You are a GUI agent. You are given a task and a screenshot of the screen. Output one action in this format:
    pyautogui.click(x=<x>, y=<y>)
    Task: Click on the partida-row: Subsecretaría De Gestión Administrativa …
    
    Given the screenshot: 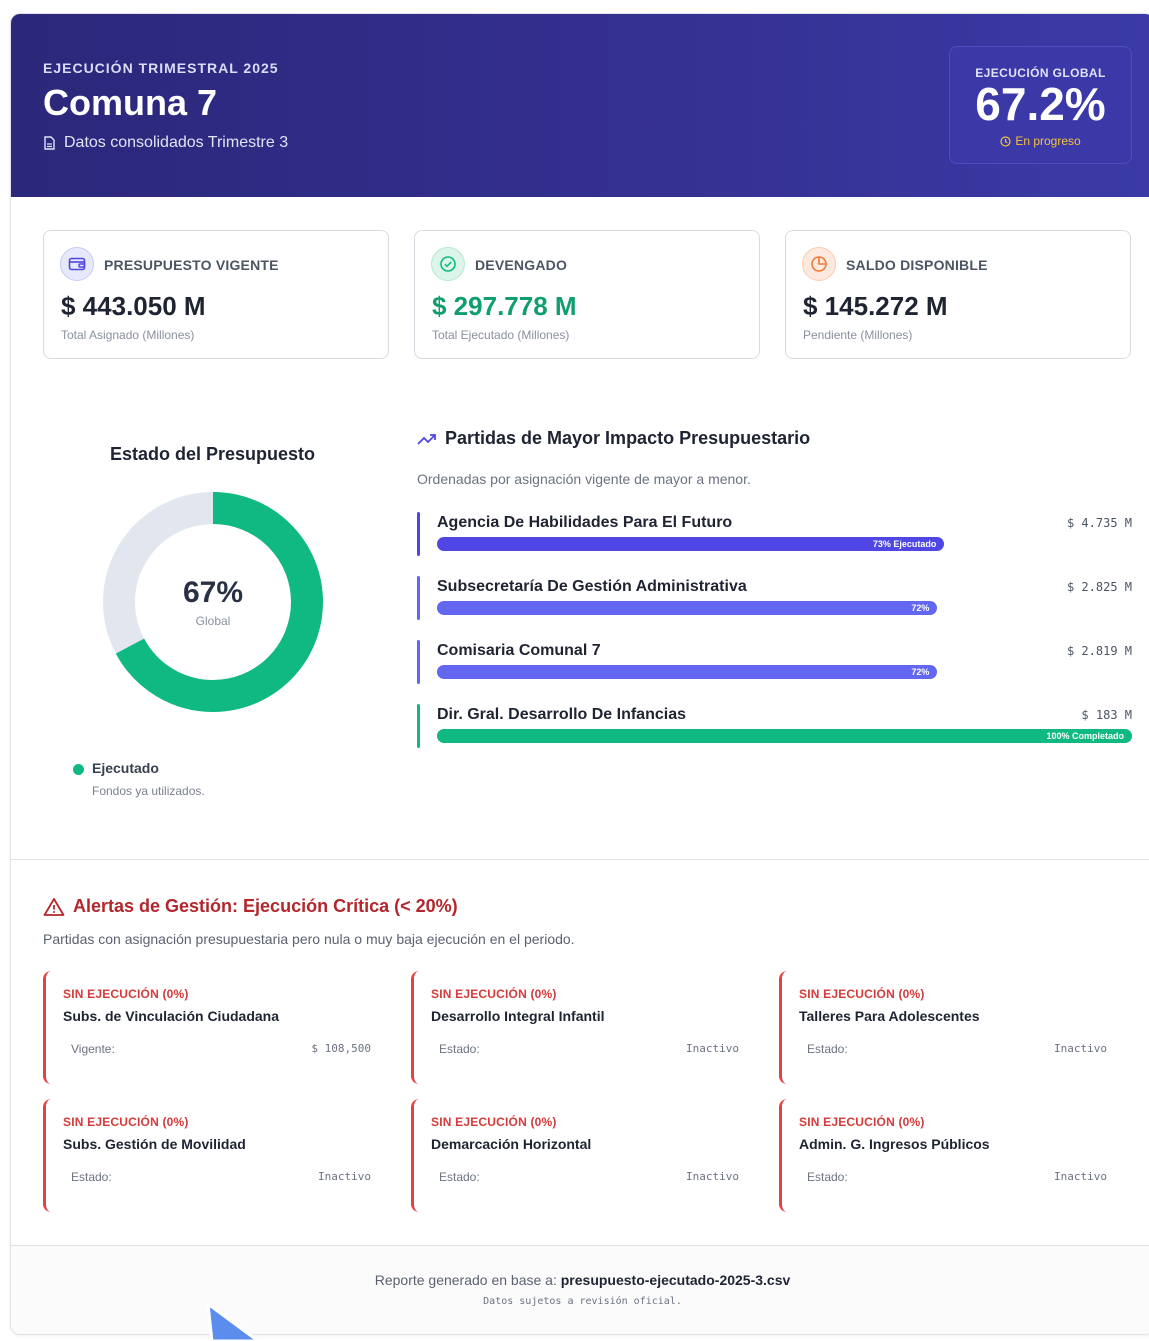 What is the action you would take?
    pyautogui.click(x=774, y=599)
    